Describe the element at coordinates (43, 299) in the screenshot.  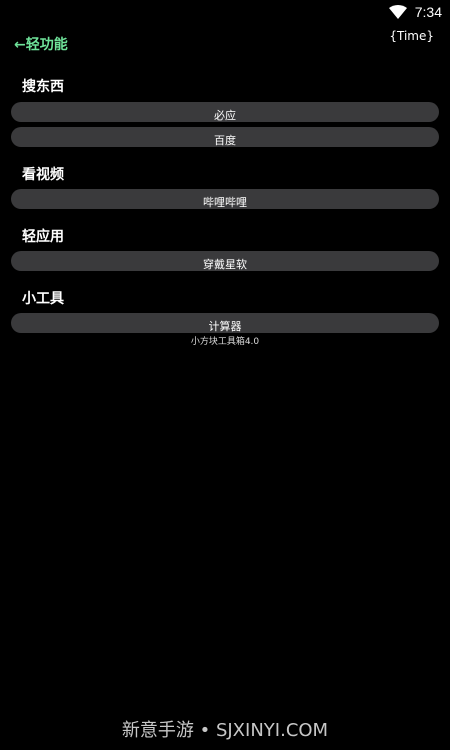
I see `section-title-tools: 小工具` at that location.